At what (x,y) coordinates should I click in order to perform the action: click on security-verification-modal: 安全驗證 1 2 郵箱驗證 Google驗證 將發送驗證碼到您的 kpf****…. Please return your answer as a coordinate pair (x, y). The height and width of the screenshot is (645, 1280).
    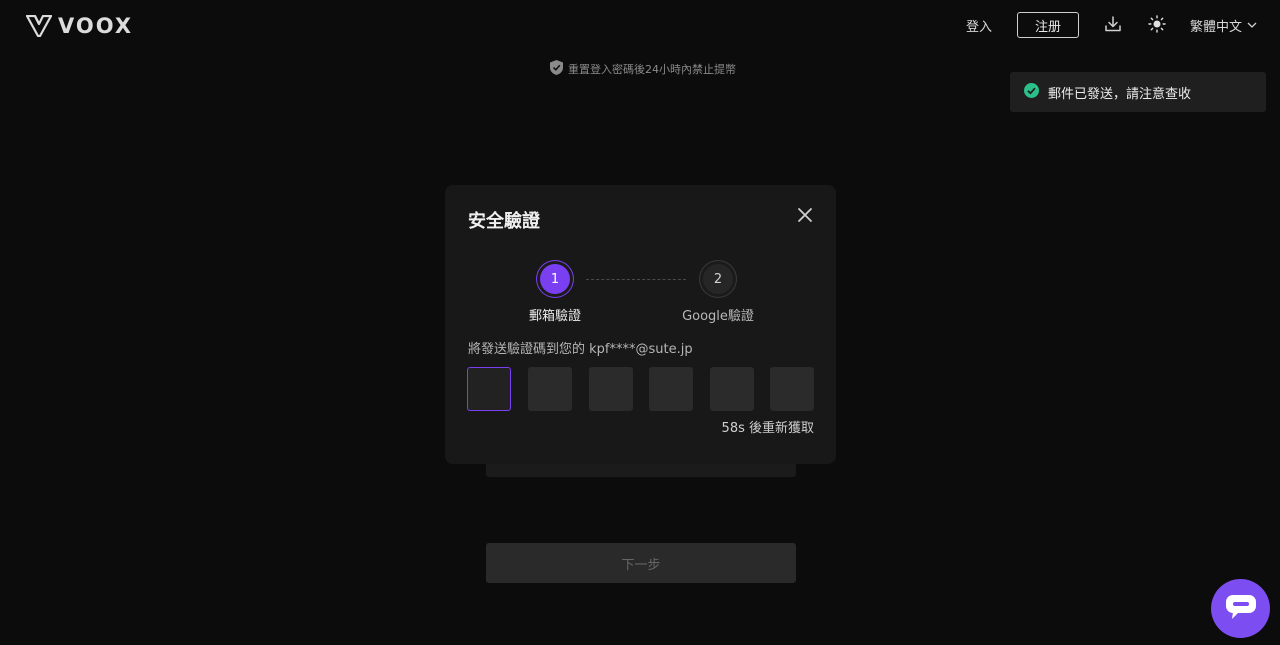
    Looking at the image, I should click on (640, 324).